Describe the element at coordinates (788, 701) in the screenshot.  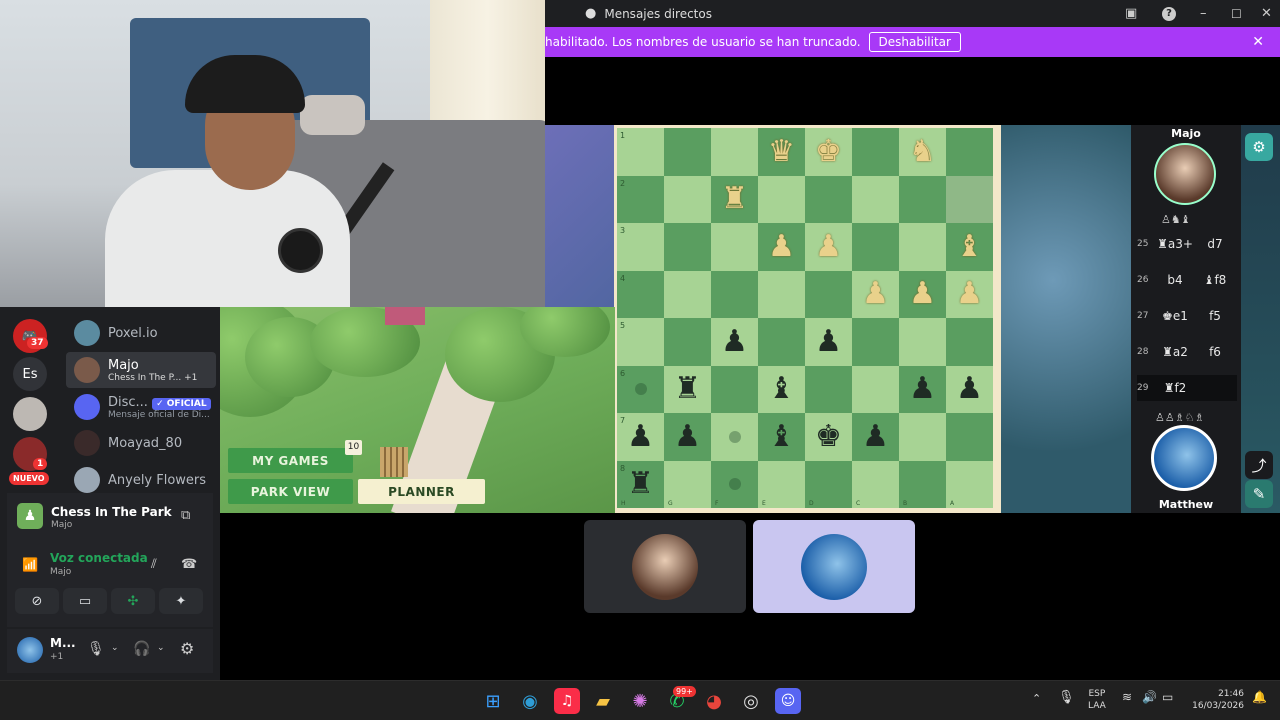
I see `discord-taskbar-icon: ☺` at that location.